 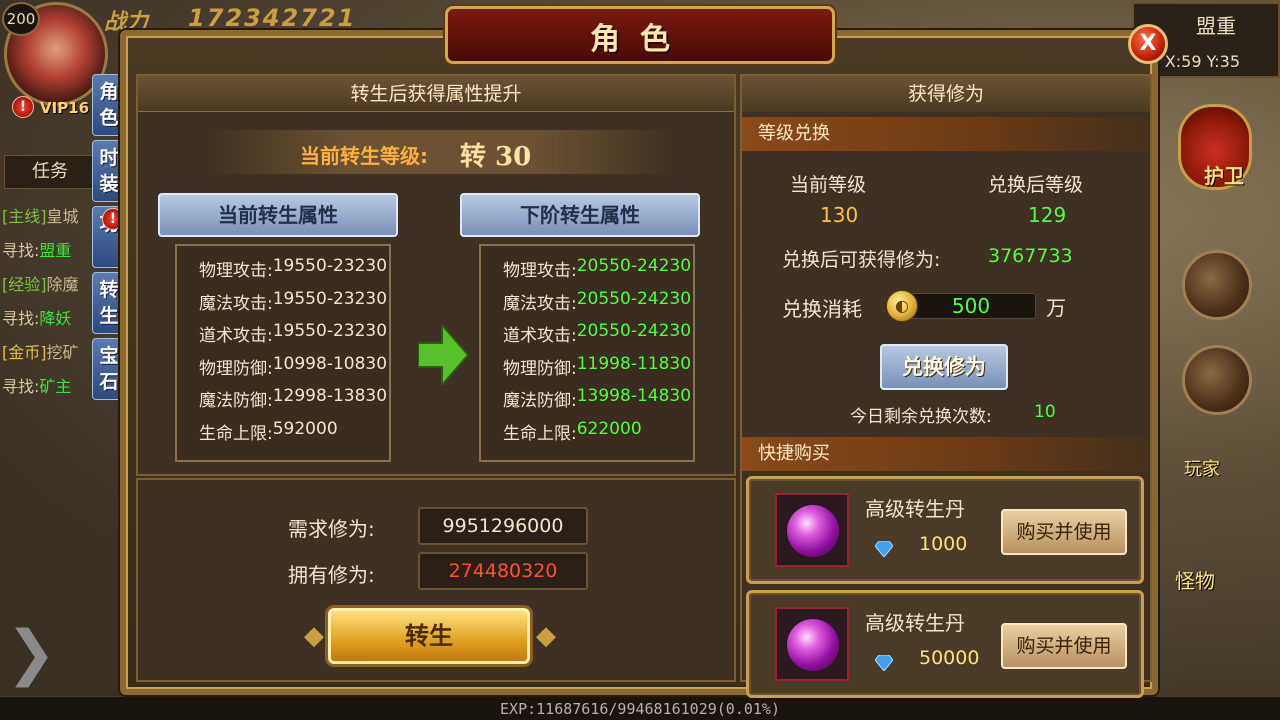 What do you see at coordinates (436, 94) in the screenshot?
I see `rebirth-header: 转生后获得属性提升` at bounding box center [436, 94].